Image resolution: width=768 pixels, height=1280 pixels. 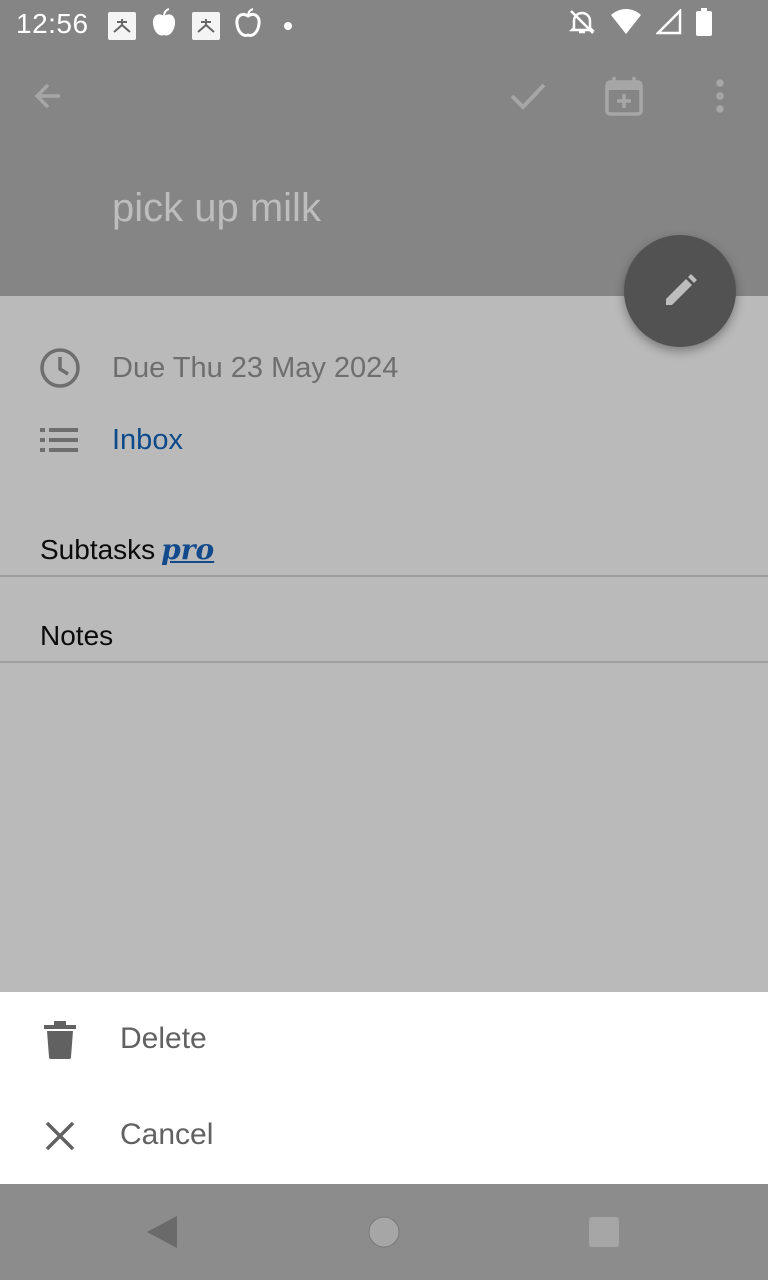 I want to click on nav-back-button, so click(x=162, y=1232).